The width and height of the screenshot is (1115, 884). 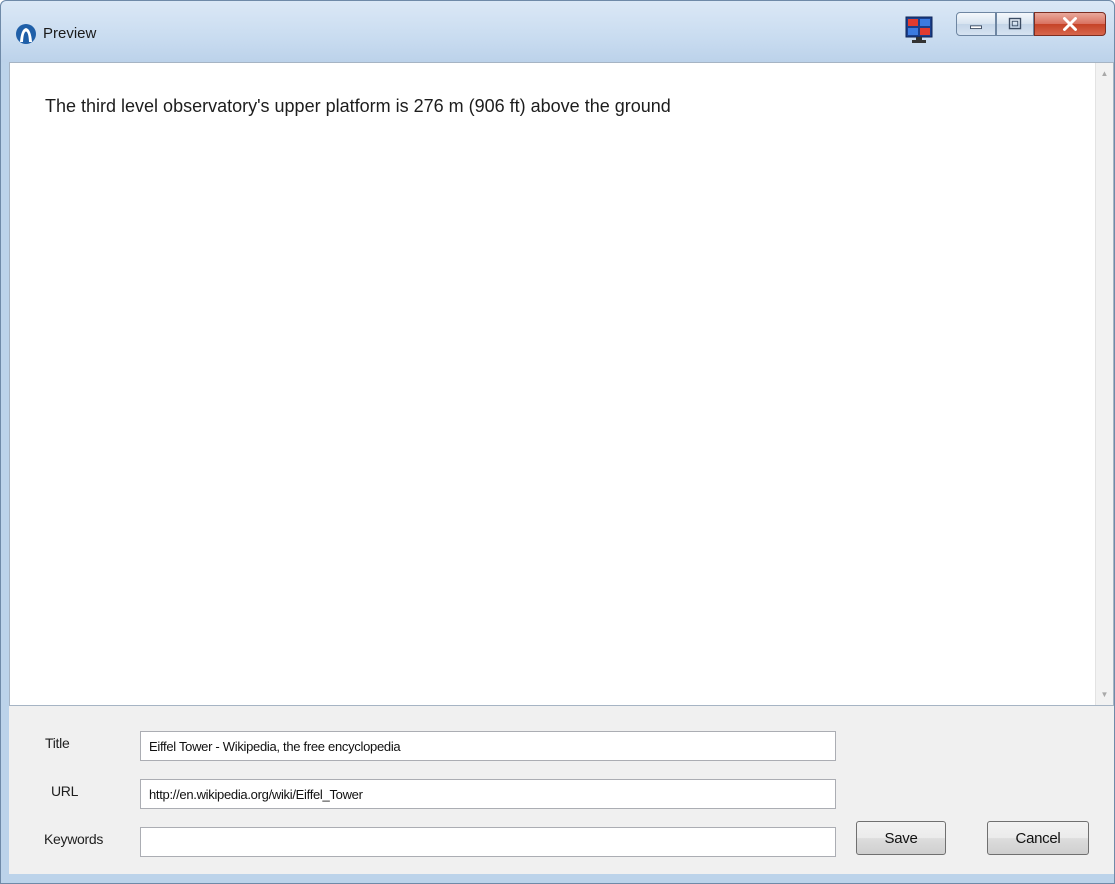 I want to click on cancel-button: Cancel, so click(x=1038, y=838).